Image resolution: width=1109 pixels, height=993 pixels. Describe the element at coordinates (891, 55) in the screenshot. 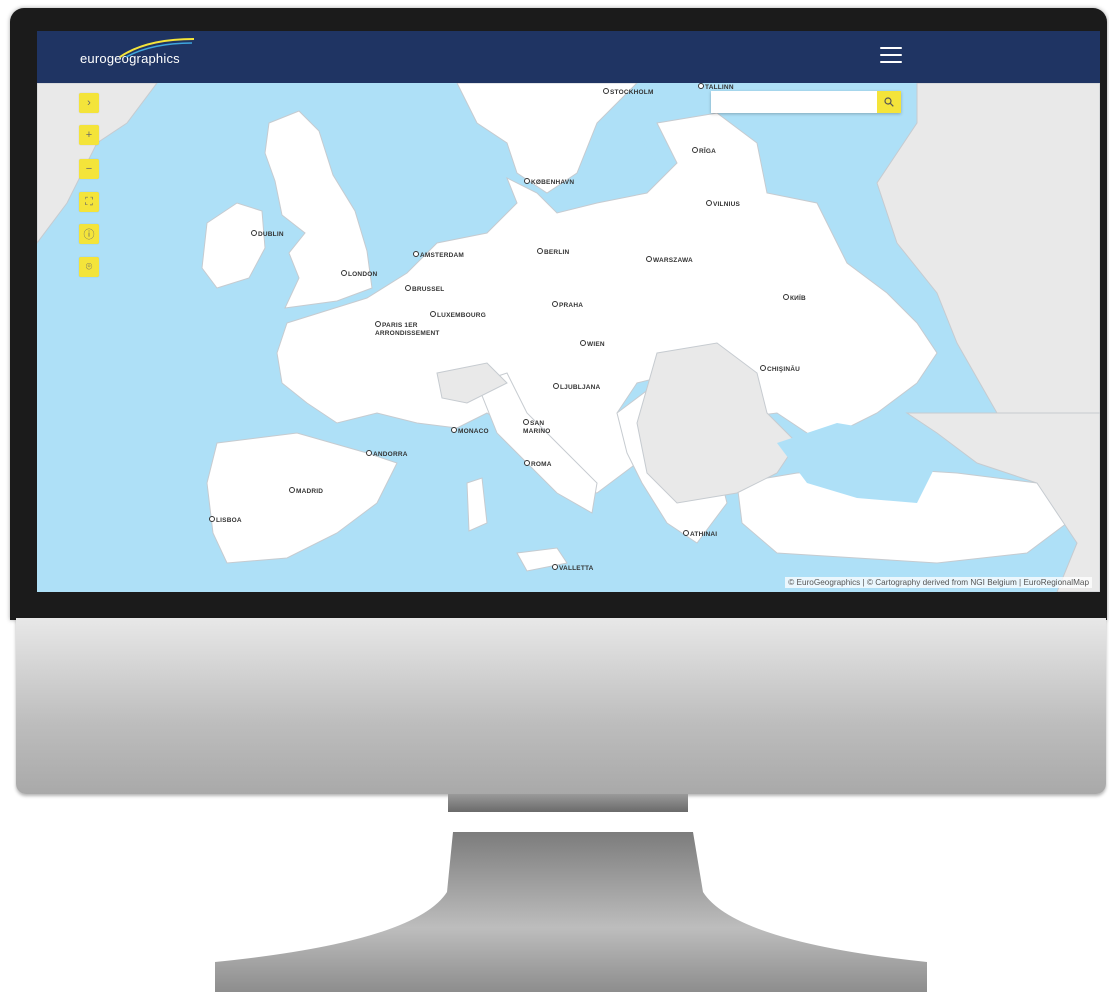

I see `hamburger-menu-icon` at that location.